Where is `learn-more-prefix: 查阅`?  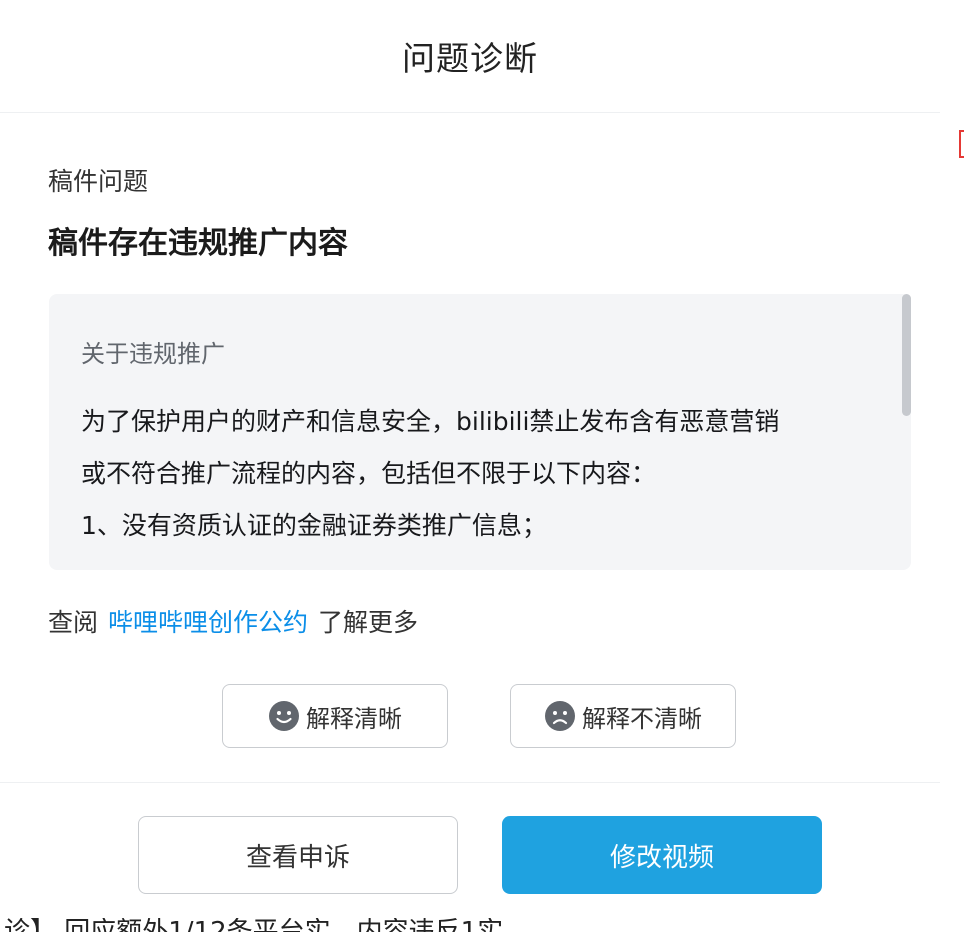
learn-more-prefix: 查阅 is located at coordinates (73, 622).